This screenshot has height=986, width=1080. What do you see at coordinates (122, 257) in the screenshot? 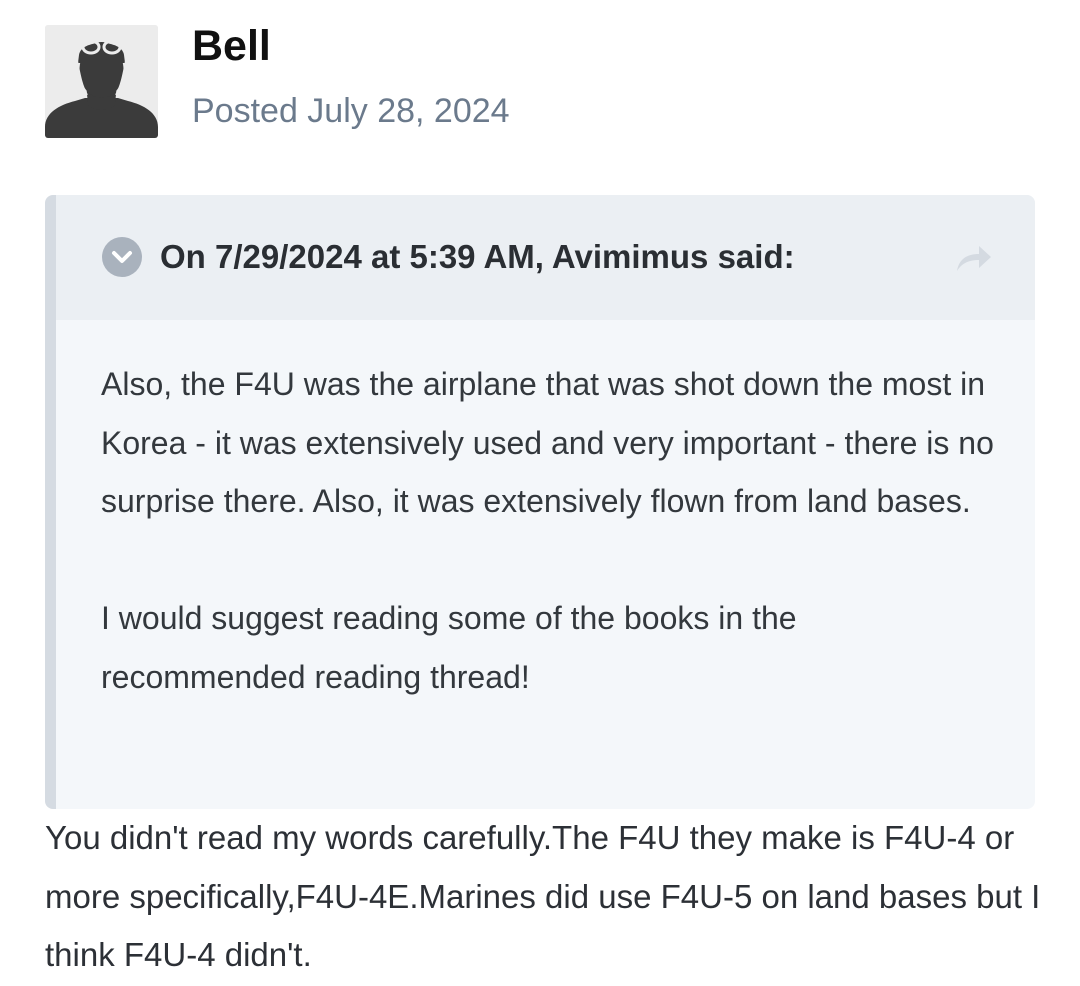
I see `chevron-down-icon` at bounding box center [122, 257].